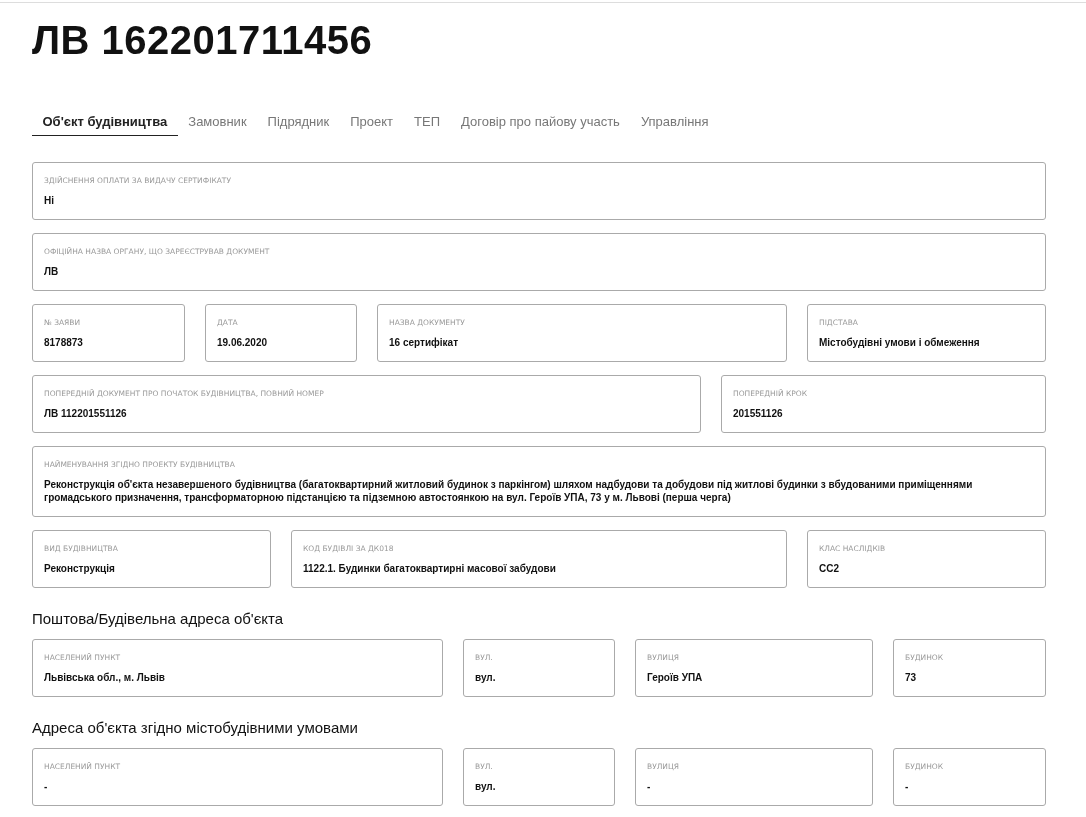 This screenshot has height=817, width=1086. What do you see at coordinates (52, 271) in the screenshot?
I see `field-value: ЛВ` at bounding box center [52, 271].